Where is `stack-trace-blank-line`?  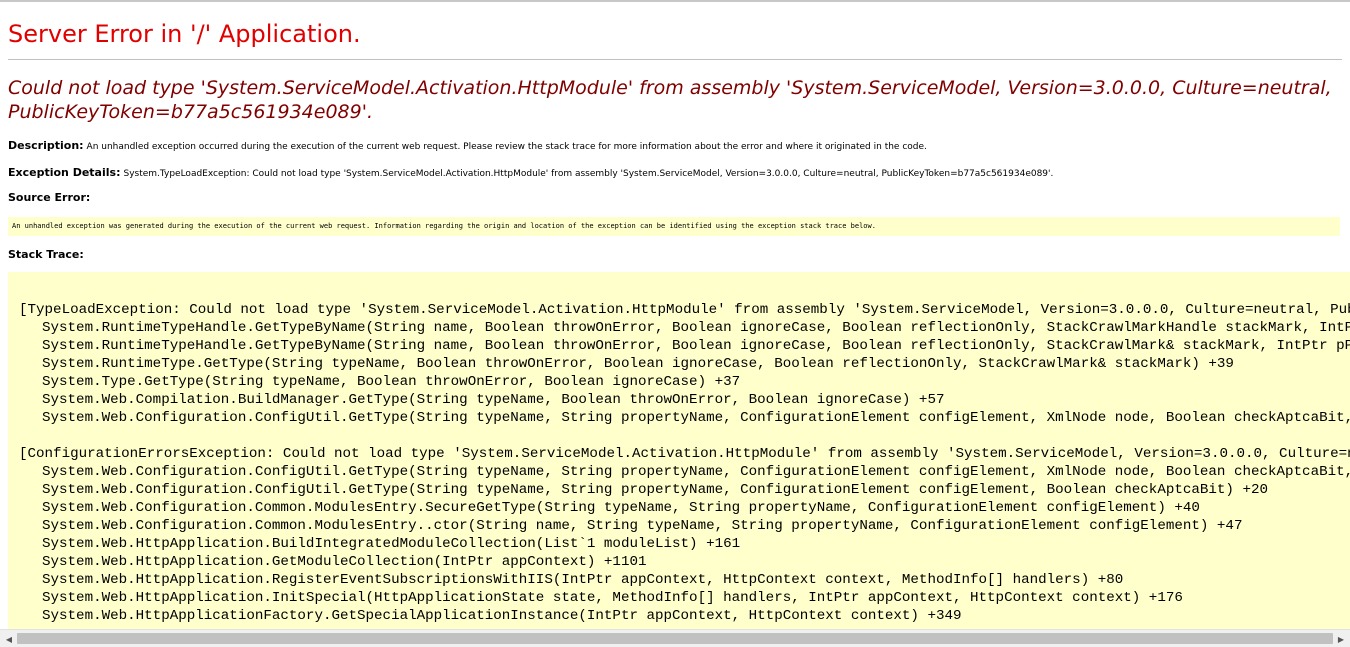 stack-trace-blank-line is located at coordinates (684, 436).